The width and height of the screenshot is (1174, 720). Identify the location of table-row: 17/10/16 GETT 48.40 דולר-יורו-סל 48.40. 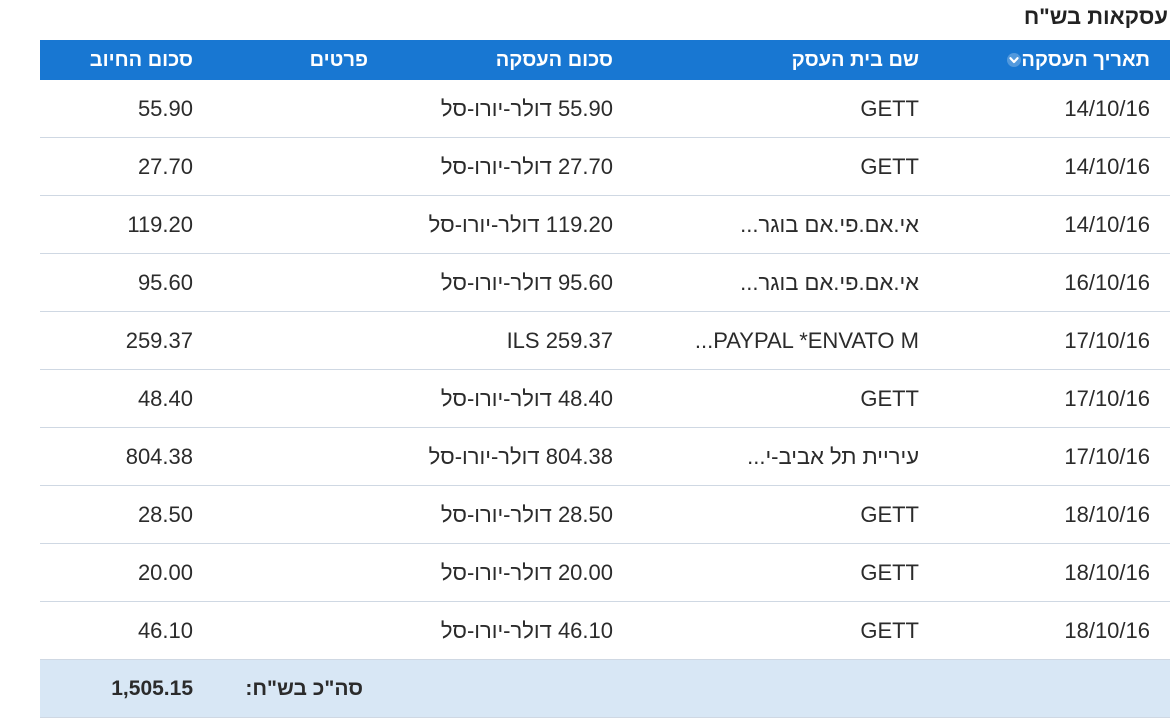
(605, 399).